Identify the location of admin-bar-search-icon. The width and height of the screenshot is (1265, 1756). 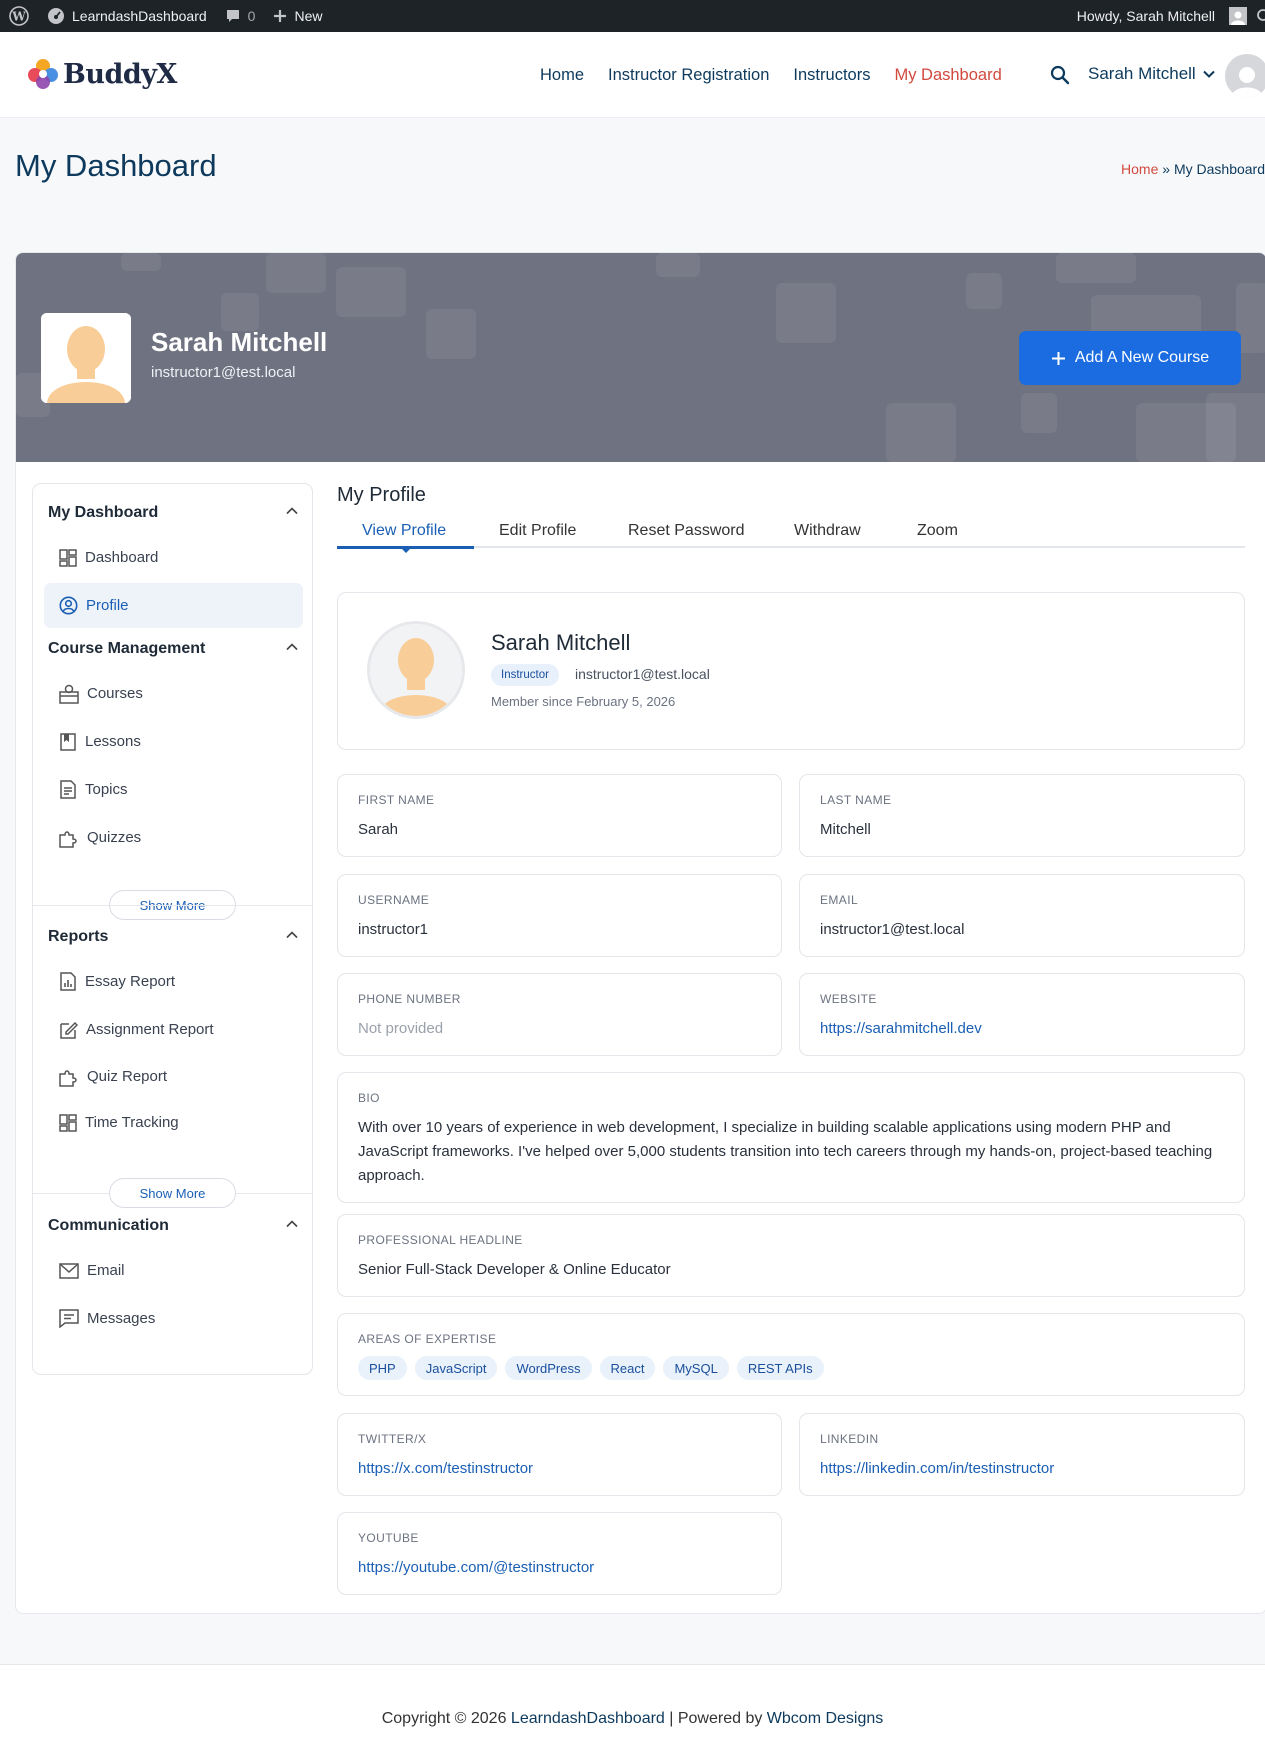
(1257, 16).